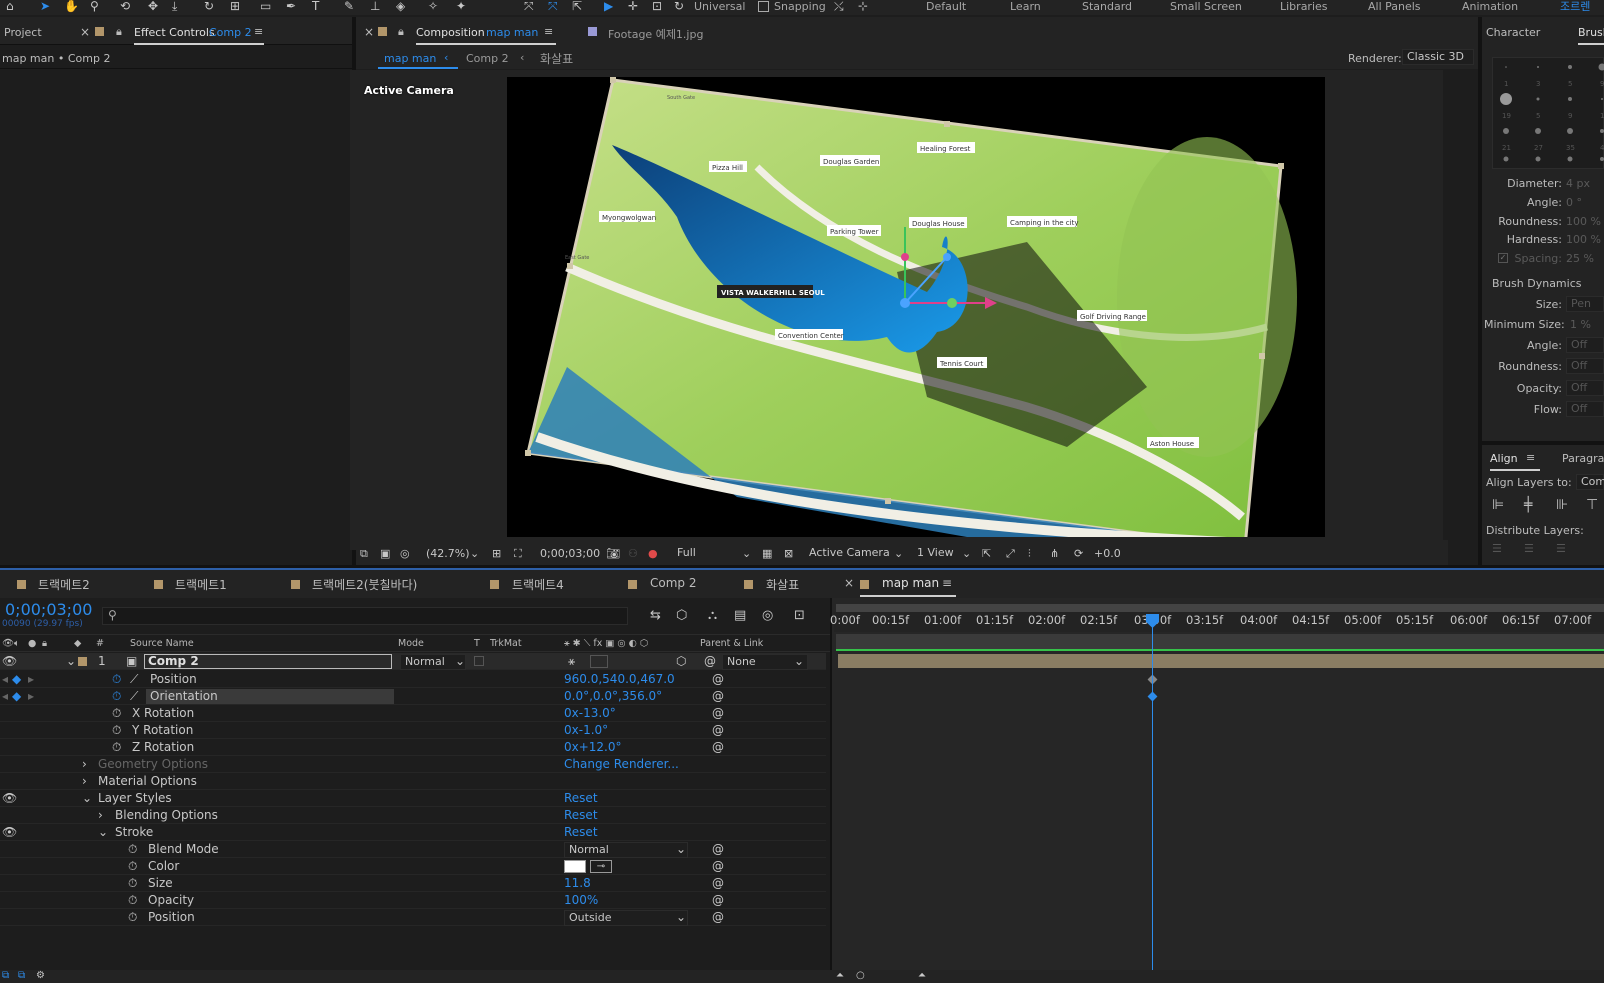 This screenshot has height=983, width=1604. I want to click on layer-row: 👁︎ ⌄ 1 ▣ Comp 2 Normal ⌄ ⚹ ⬡ @ None ⌄, so click(413, 661).